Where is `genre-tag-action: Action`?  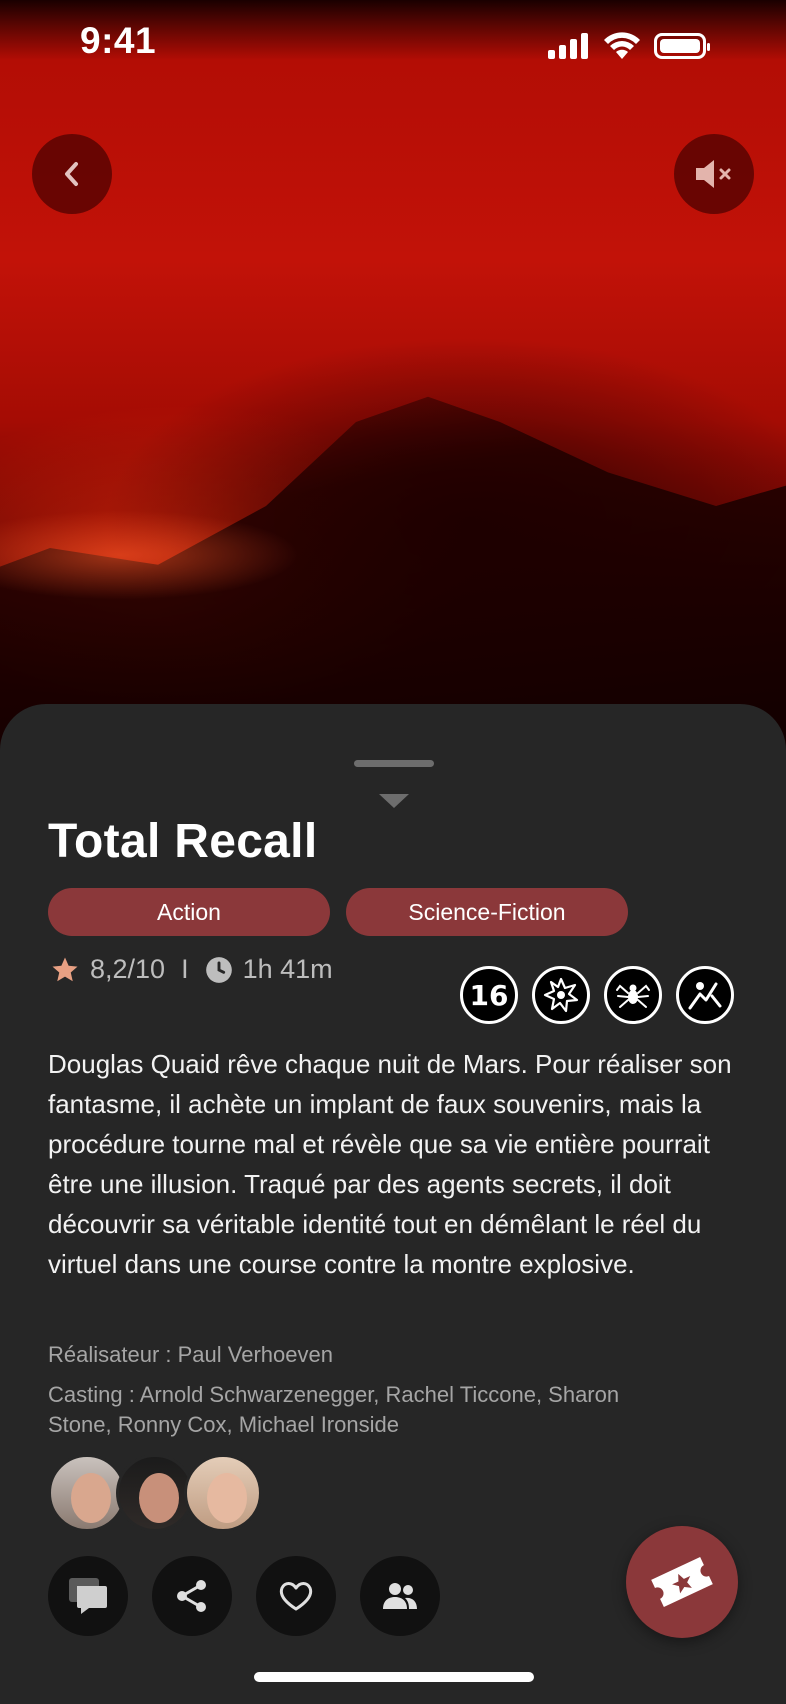
genre-tag-action: Action is located at coordinates (189, 912).